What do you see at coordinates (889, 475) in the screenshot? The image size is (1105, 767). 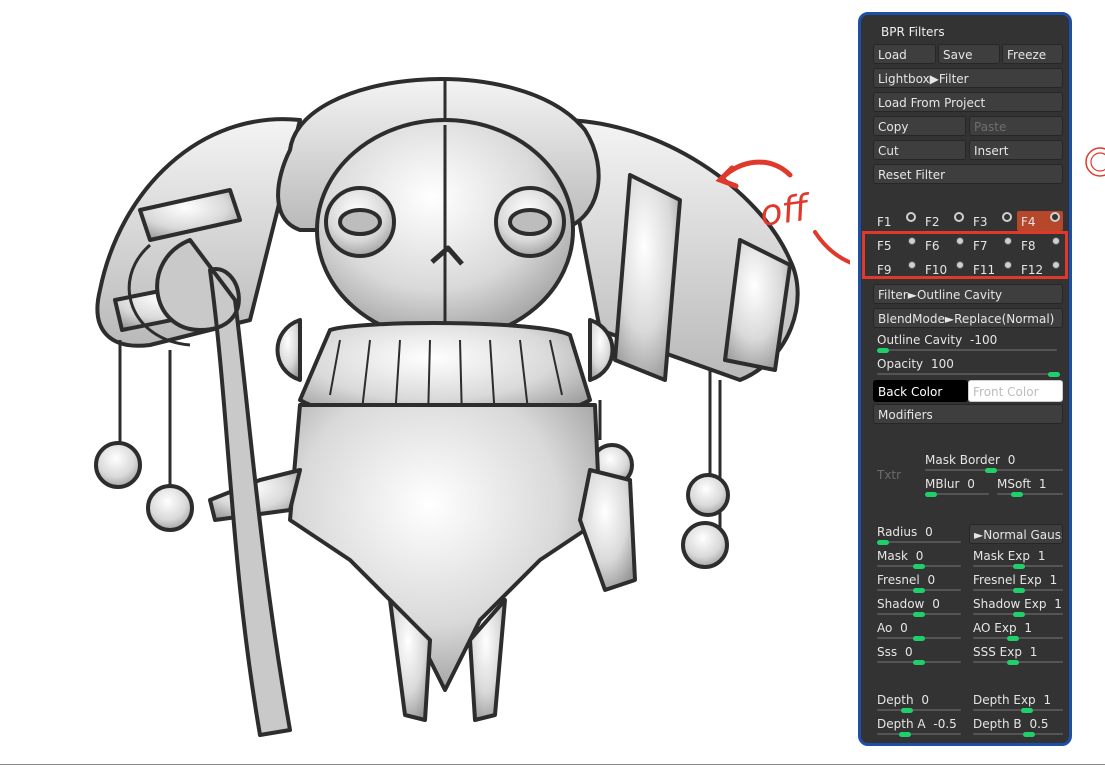 I see `txtr-label: Txtr` at bounding box center [889, 475].